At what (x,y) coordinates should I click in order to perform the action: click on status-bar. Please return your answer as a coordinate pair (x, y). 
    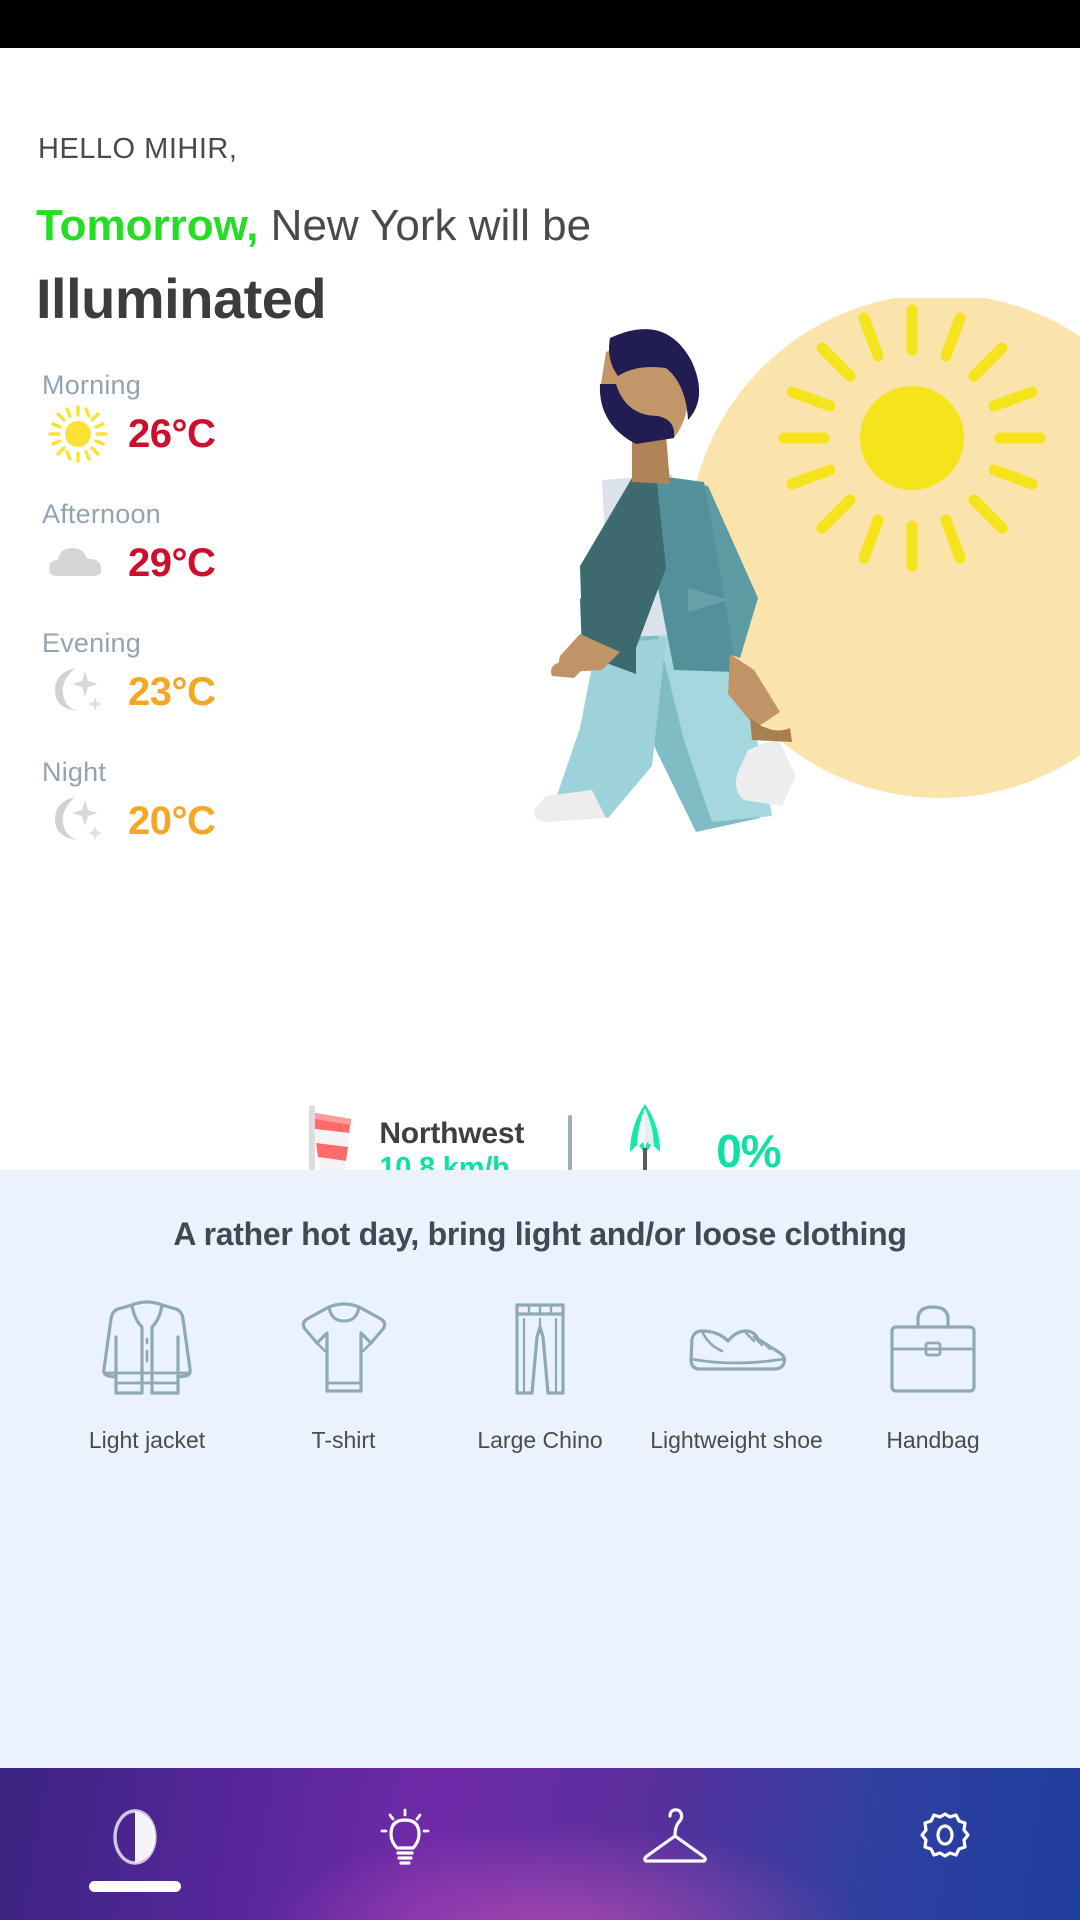
    Looking at the image, I should click on (540, 24).